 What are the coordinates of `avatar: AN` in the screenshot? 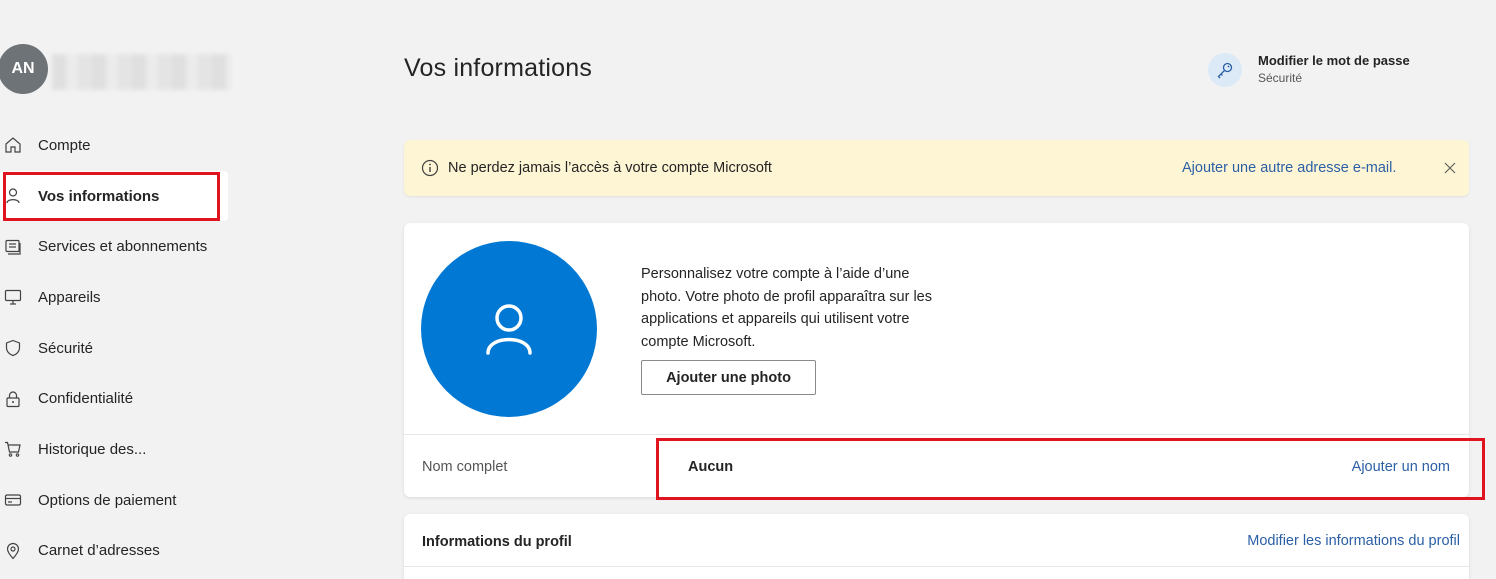 It's located at (24, 69).